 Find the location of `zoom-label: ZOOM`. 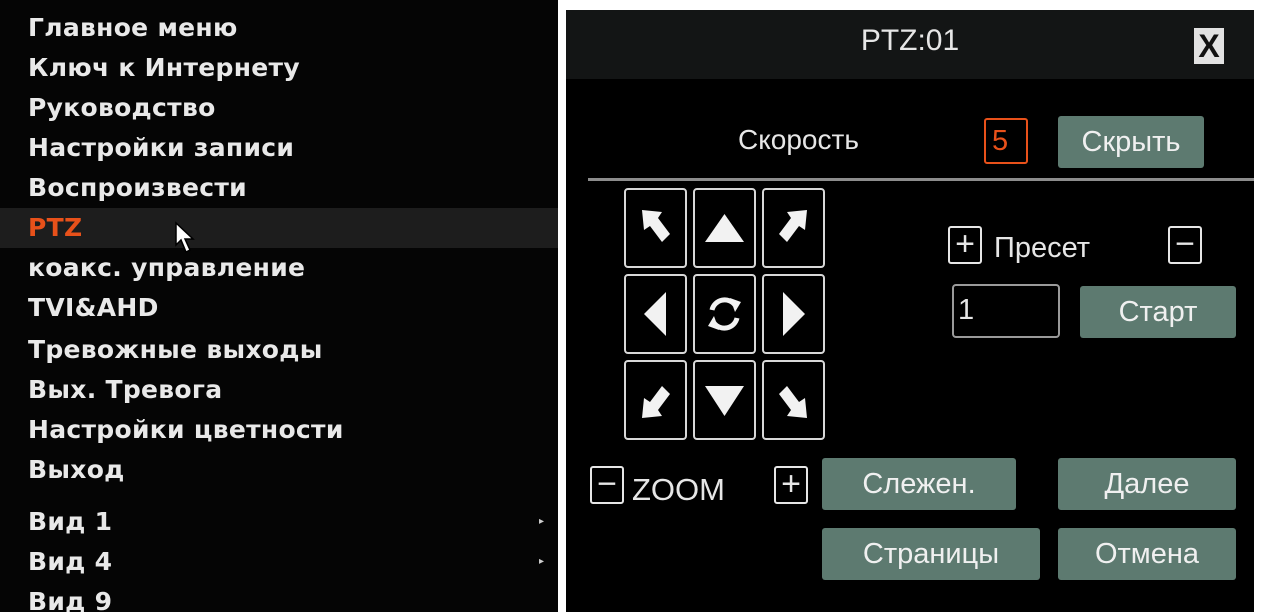

zoom-label: ZOOM is located at coordinates (678, 489).